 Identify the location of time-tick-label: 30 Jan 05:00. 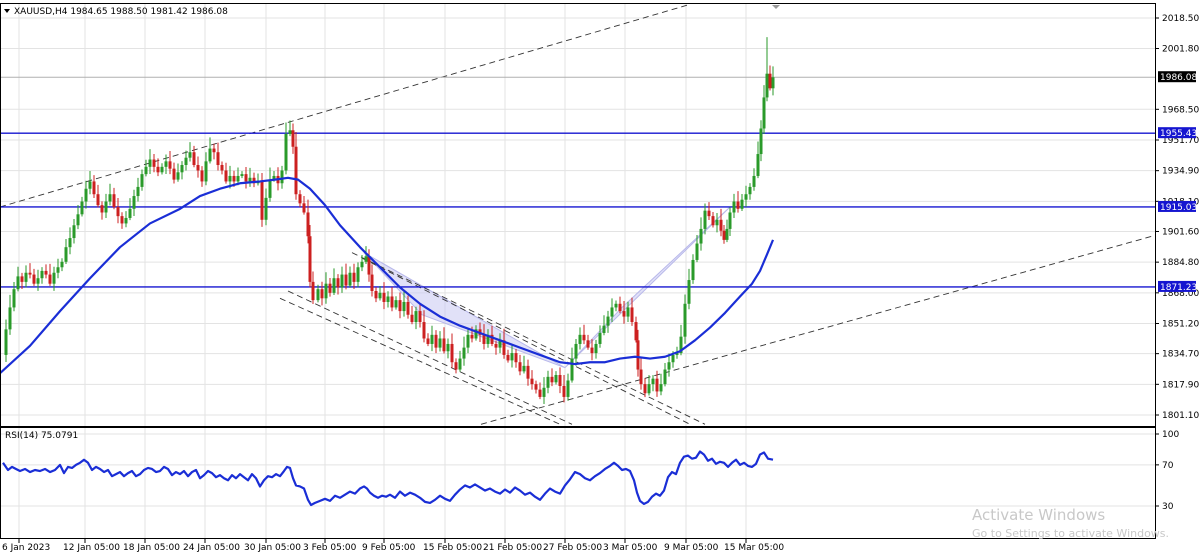
(272, 548).